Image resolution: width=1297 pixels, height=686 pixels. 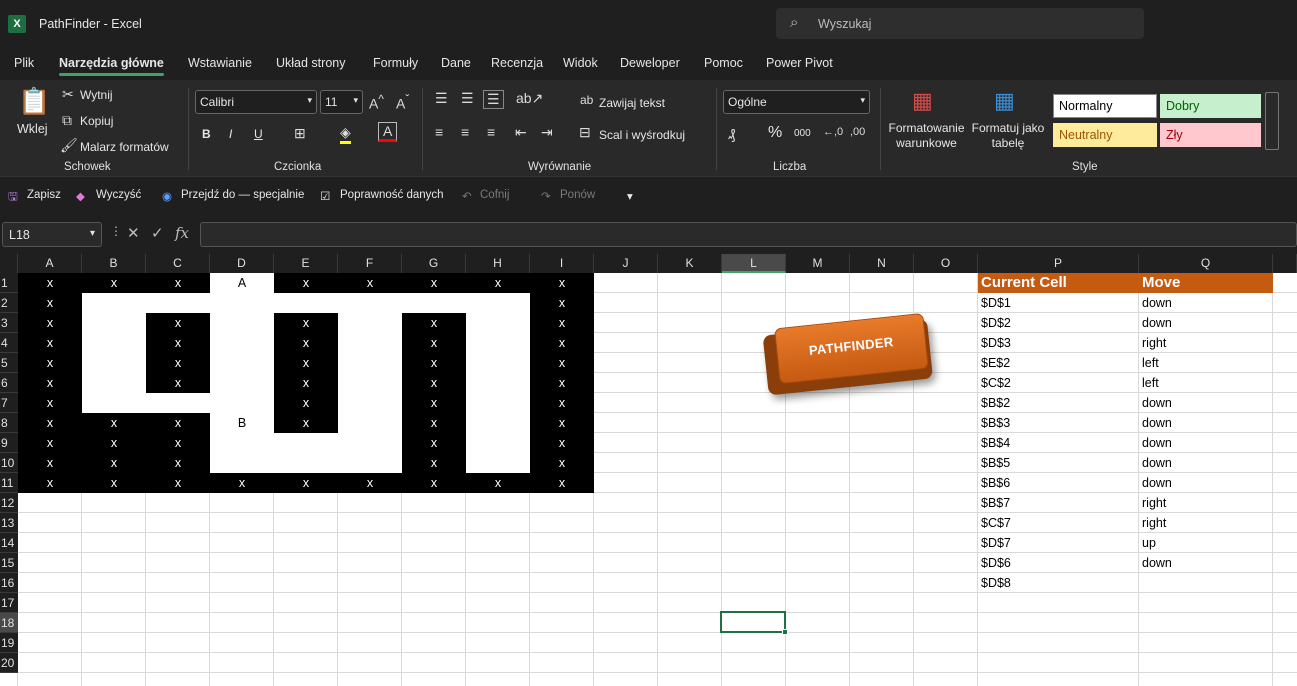 I want to click on row-header-3: 3, so click(x=9, y=323).